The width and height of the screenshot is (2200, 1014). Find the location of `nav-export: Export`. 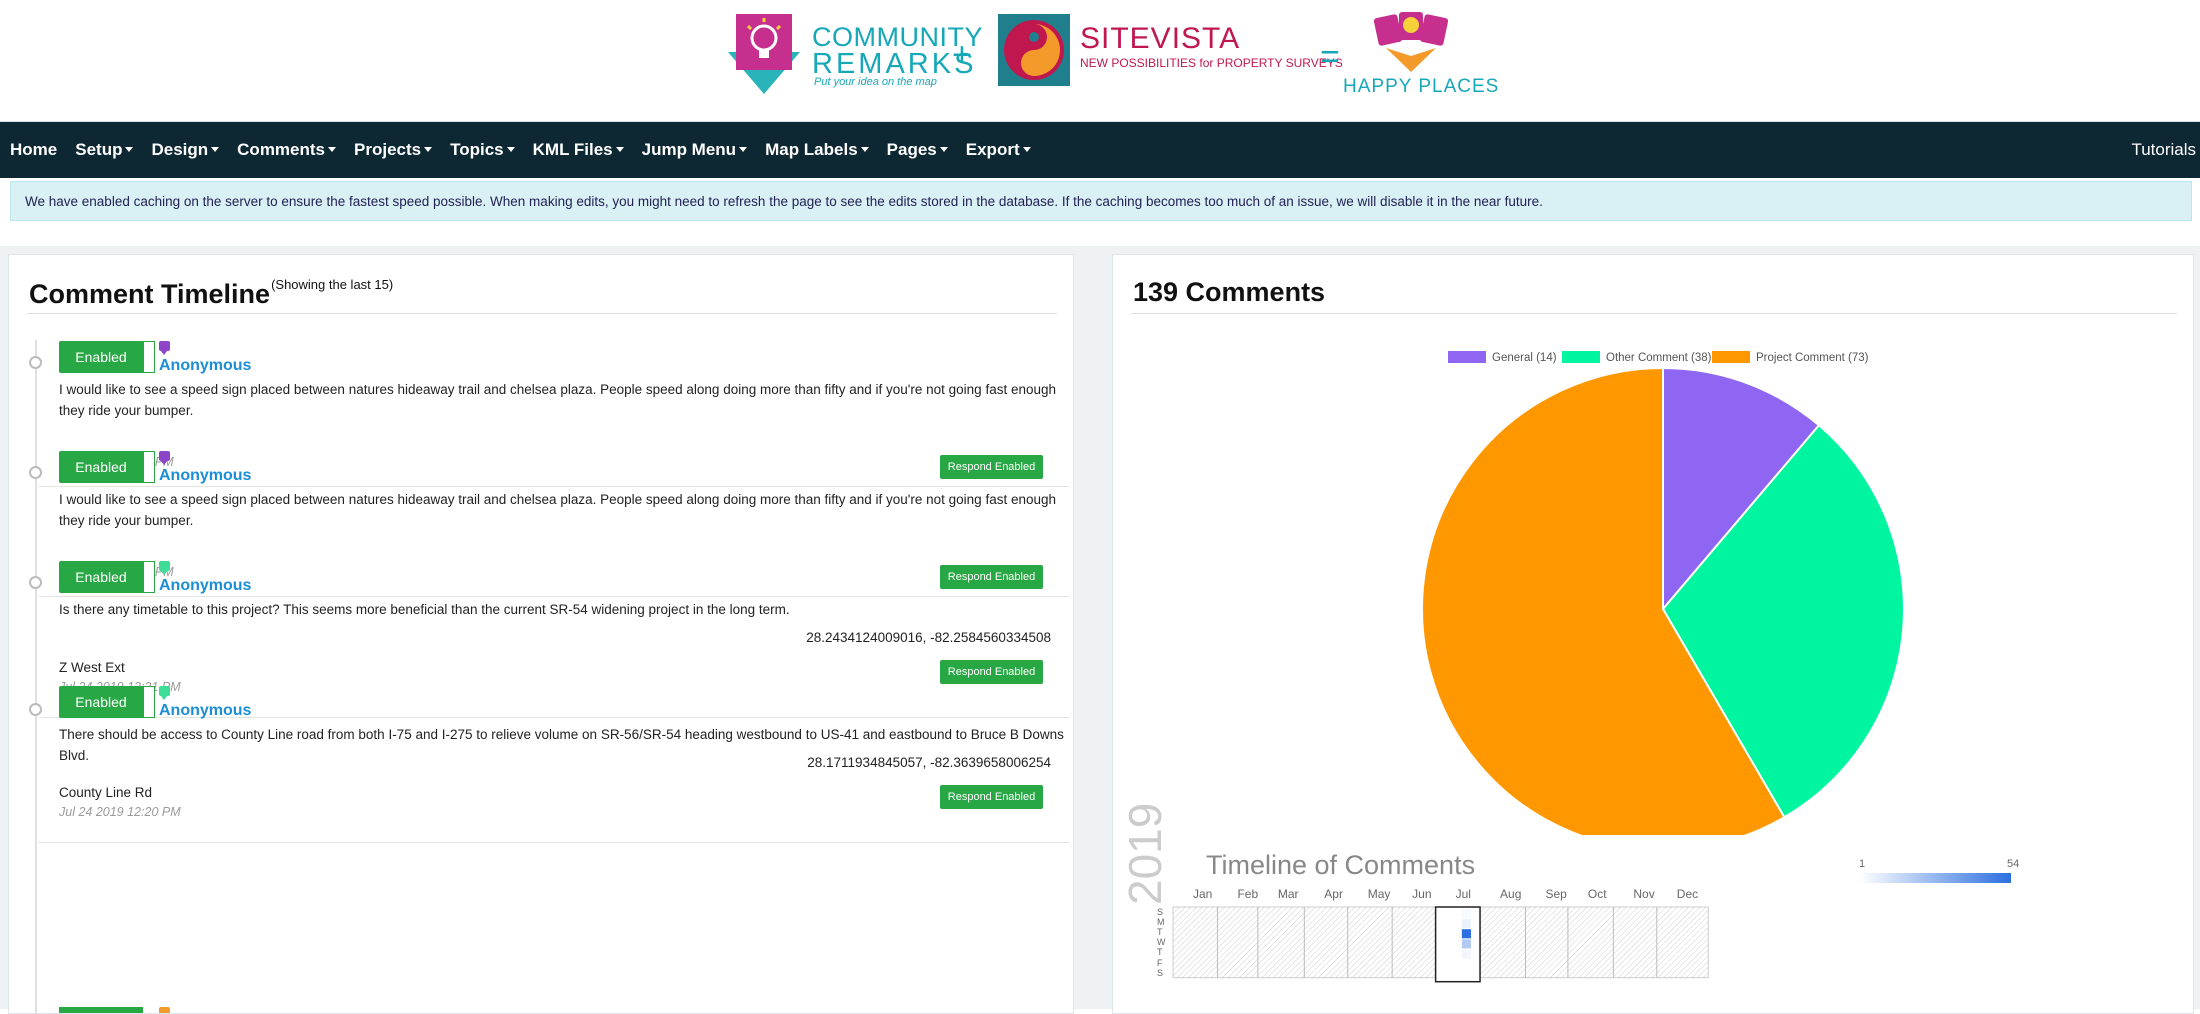

nav-export: Export is located at coordinates (998, 150).